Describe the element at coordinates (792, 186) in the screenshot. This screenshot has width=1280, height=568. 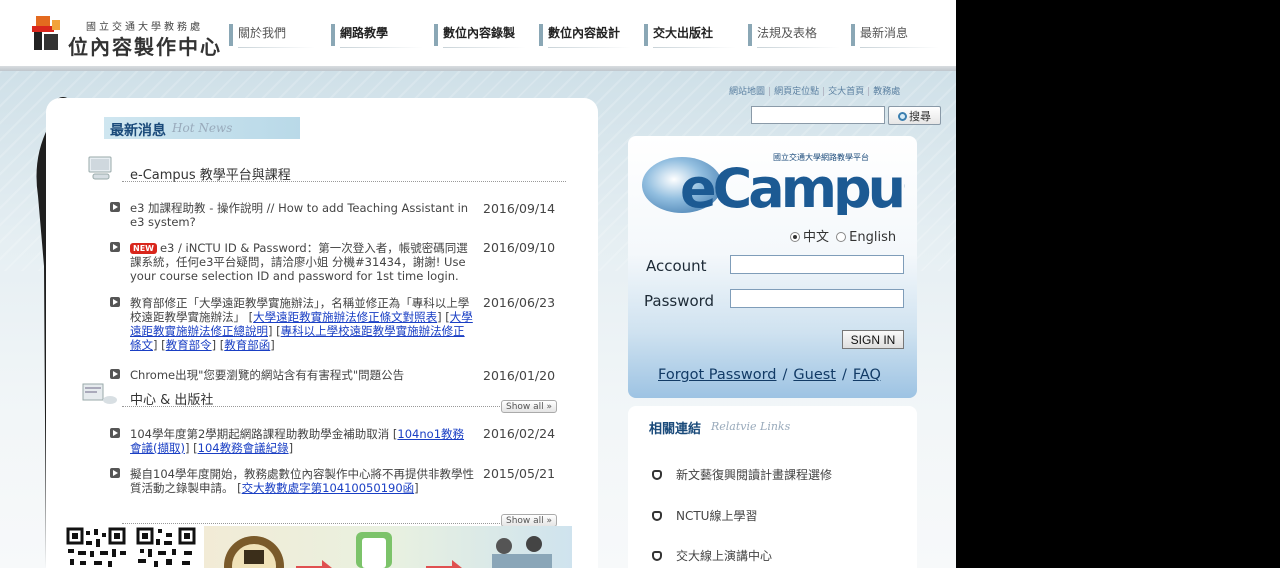
I see `ecampus-logo-text: eCampus` at that location.